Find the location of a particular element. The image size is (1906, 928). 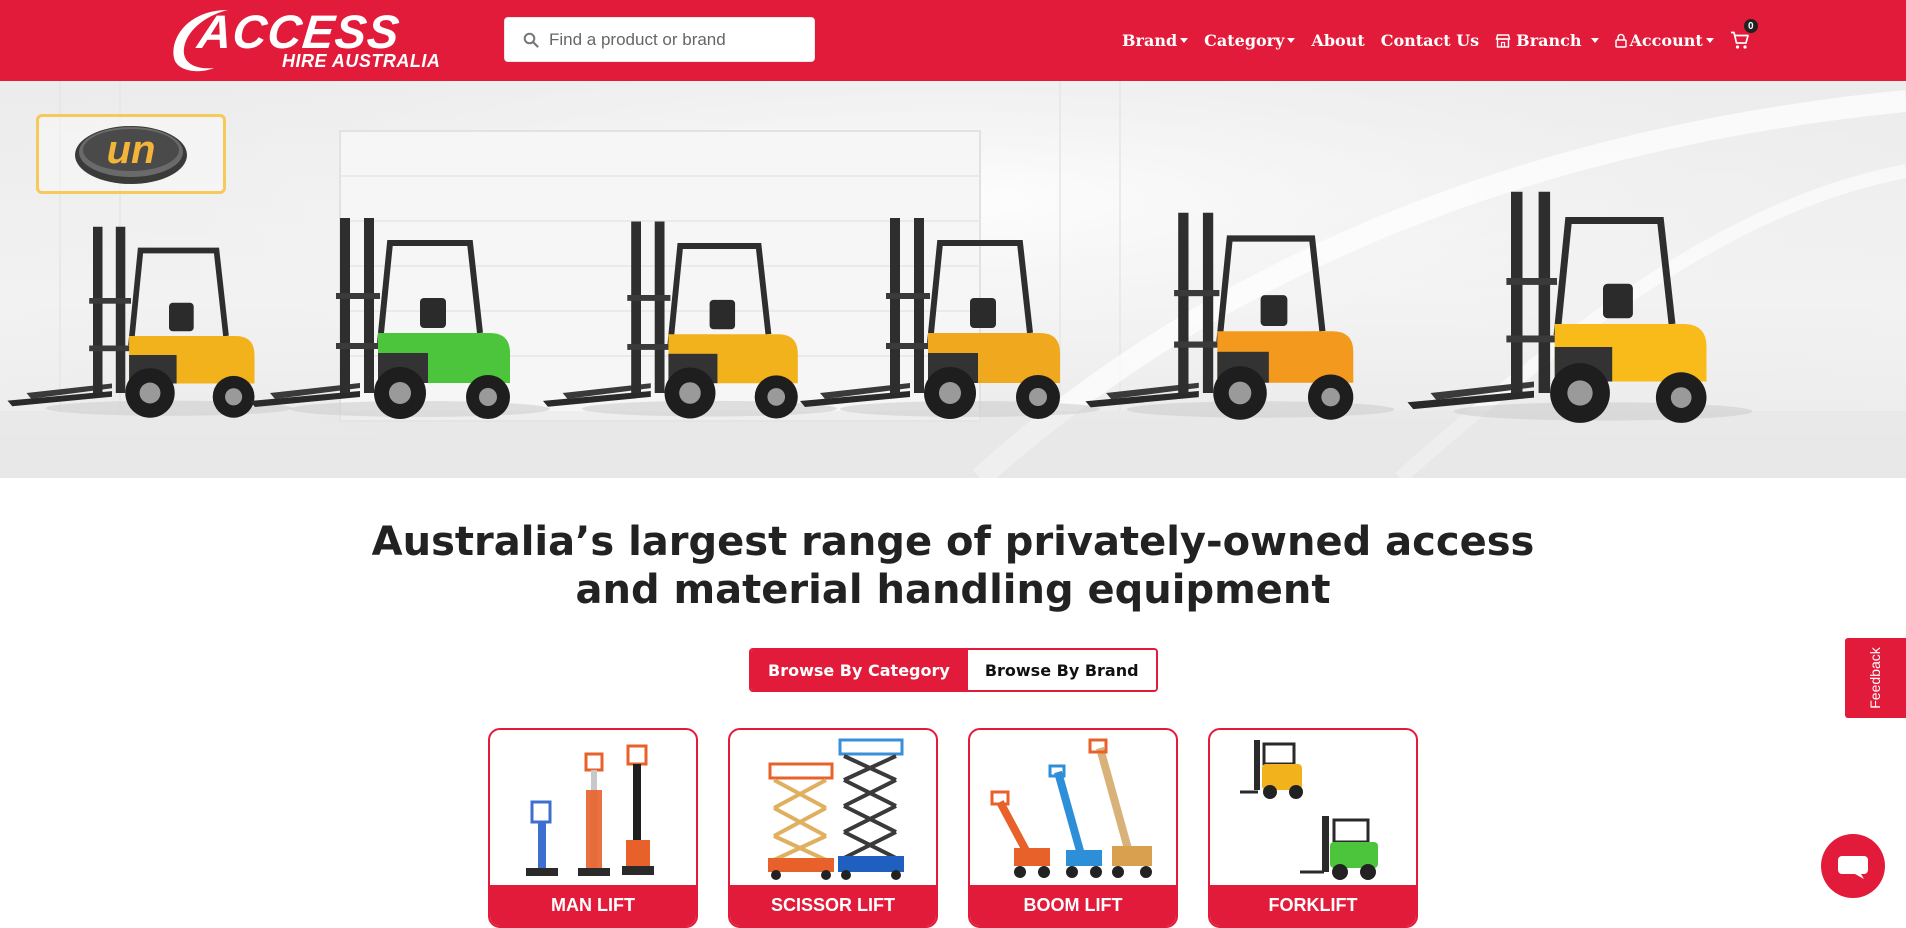

category-card-forklift: FORKLIFT is located at coordinates (1313, 828).